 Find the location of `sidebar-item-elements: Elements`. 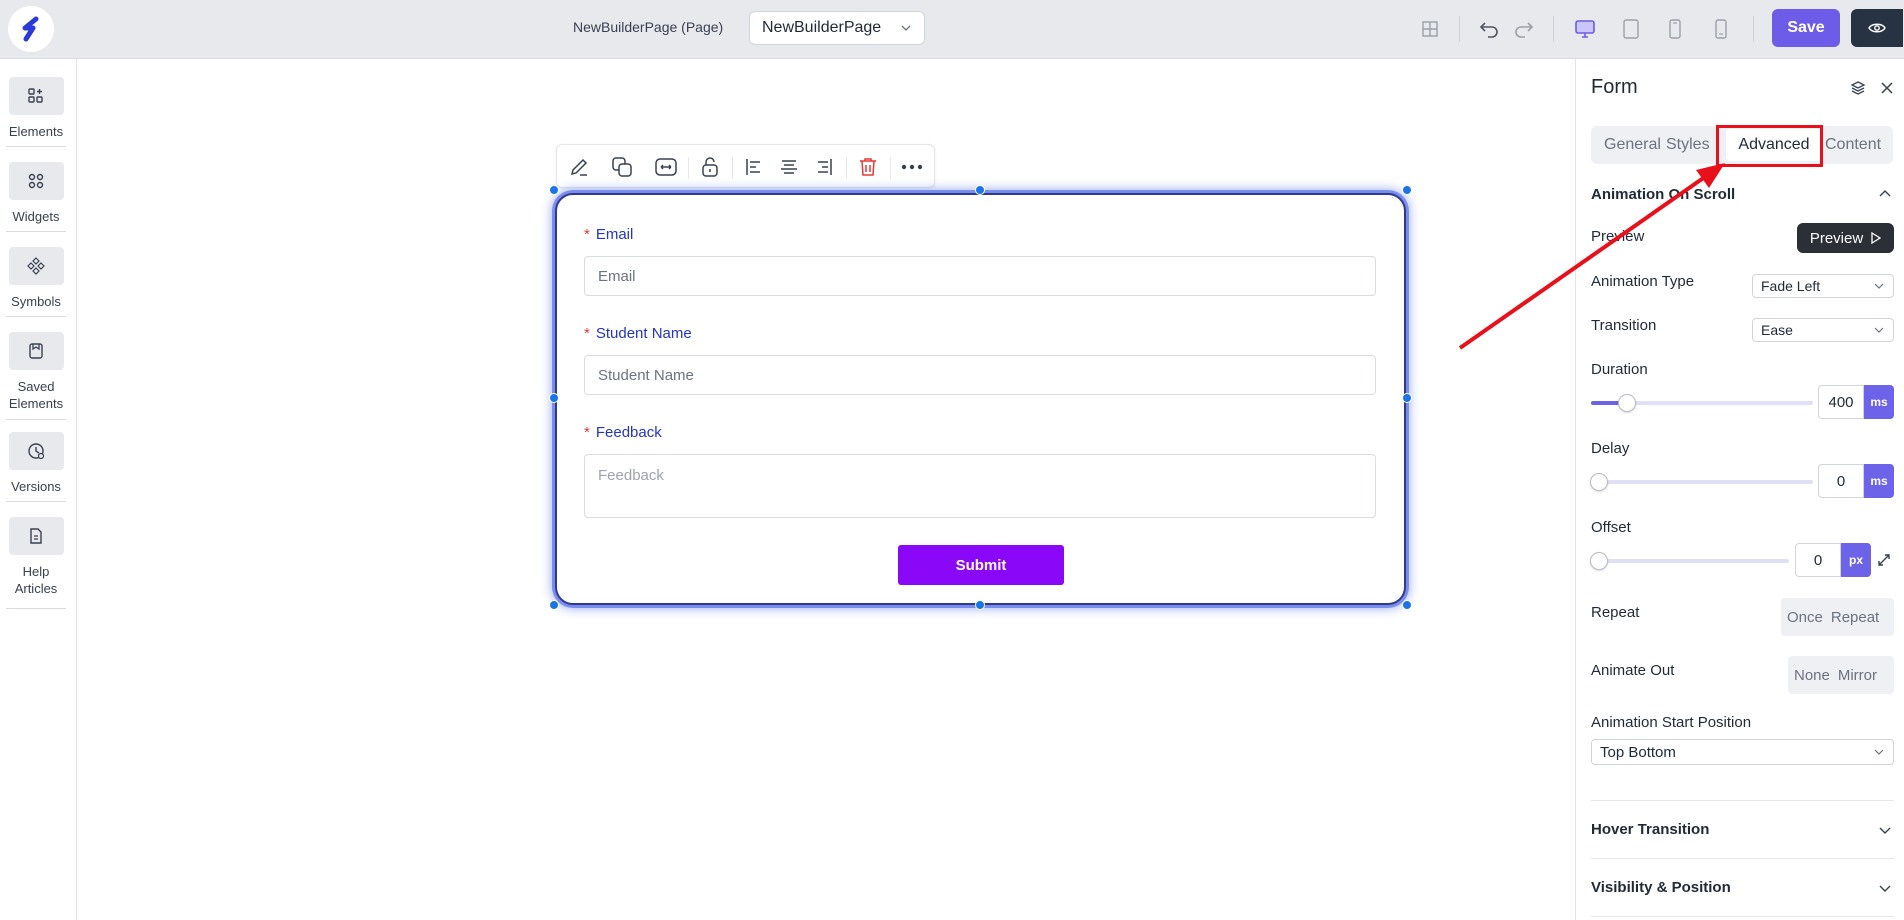

sidebar-item-elements: Elements is located at coordinates (36, 108).